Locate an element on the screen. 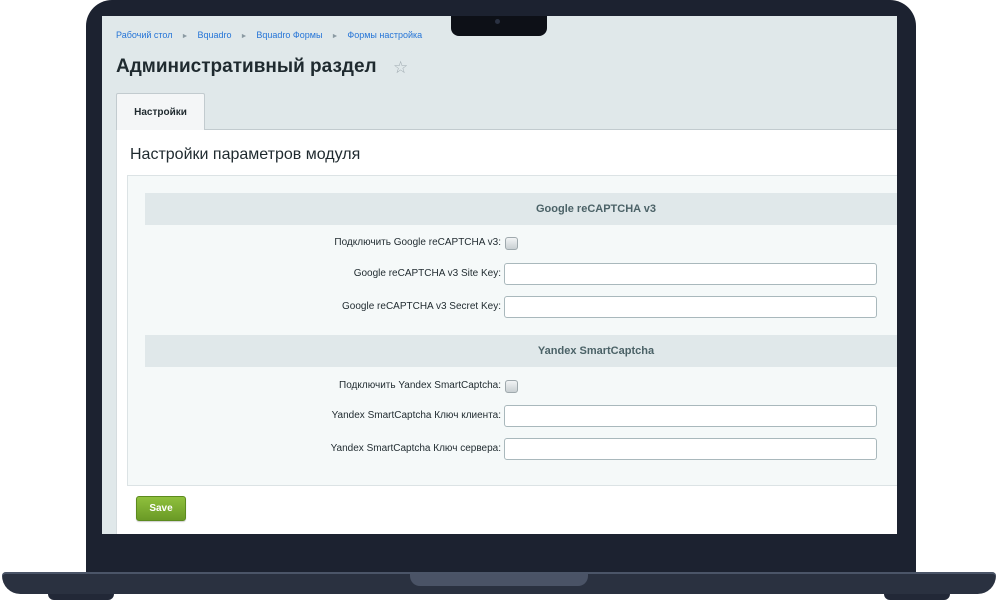 The width and height of the screenshot is (998, 604). yandex-client-key-input is located at coordinates (690, 416).